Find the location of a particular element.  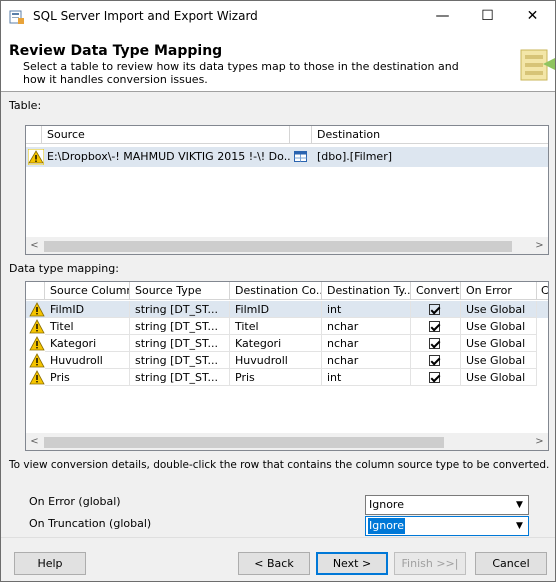

table-header-destination: Destination is located at coordinates (430, 135).